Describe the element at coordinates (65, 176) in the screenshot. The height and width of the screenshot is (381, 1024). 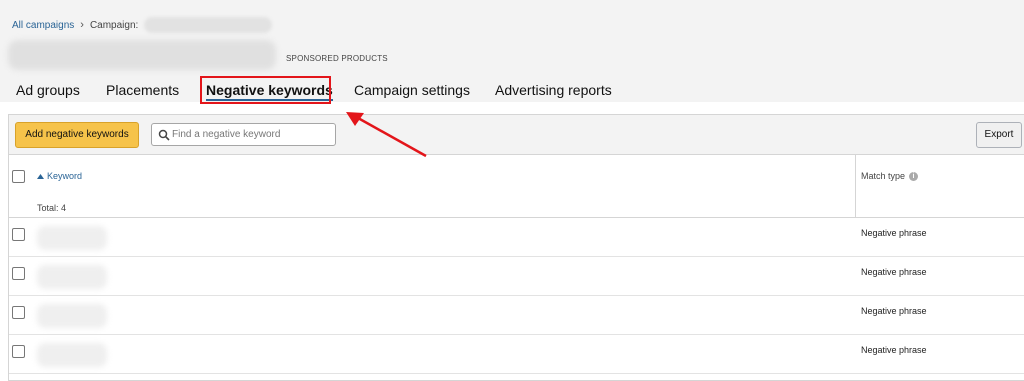
I see `keyword-header-label: Keyword` at that location.